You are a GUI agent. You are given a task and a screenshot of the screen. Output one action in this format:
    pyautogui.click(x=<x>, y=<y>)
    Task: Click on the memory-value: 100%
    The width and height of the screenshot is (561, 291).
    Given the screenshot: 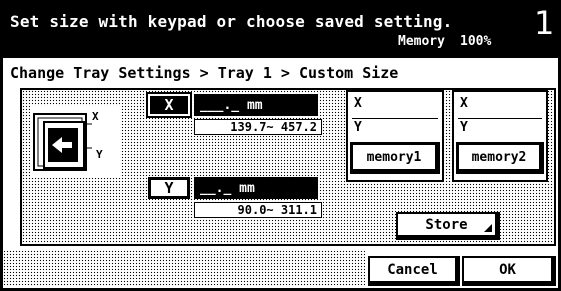 What is the action you would take?
    pyautogui.click(x=476, y=41)
    